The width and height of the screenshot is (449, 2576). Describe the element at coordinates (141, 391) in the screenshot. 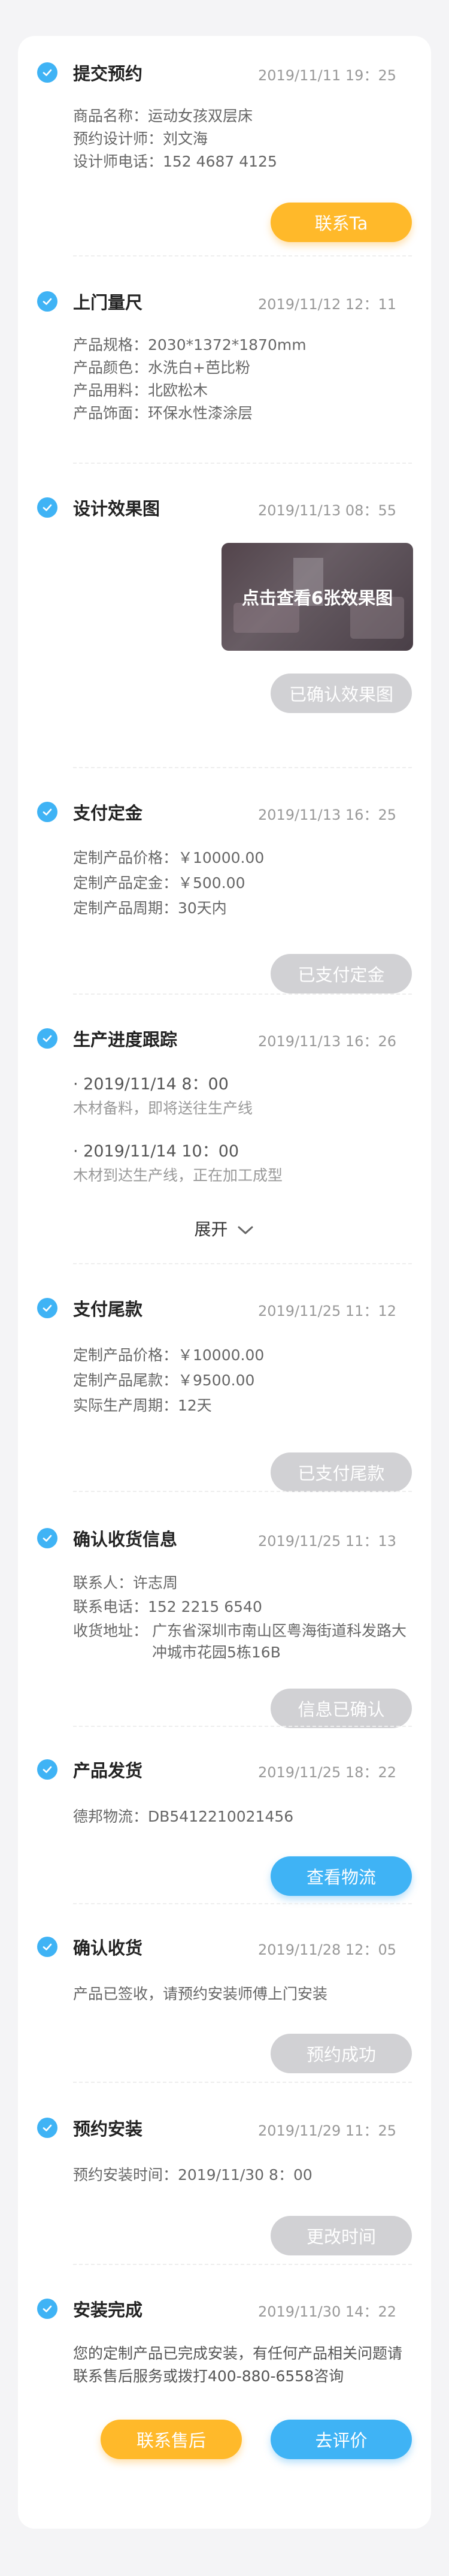

I see `product-material: 产品用料：北欧松木` at that location.